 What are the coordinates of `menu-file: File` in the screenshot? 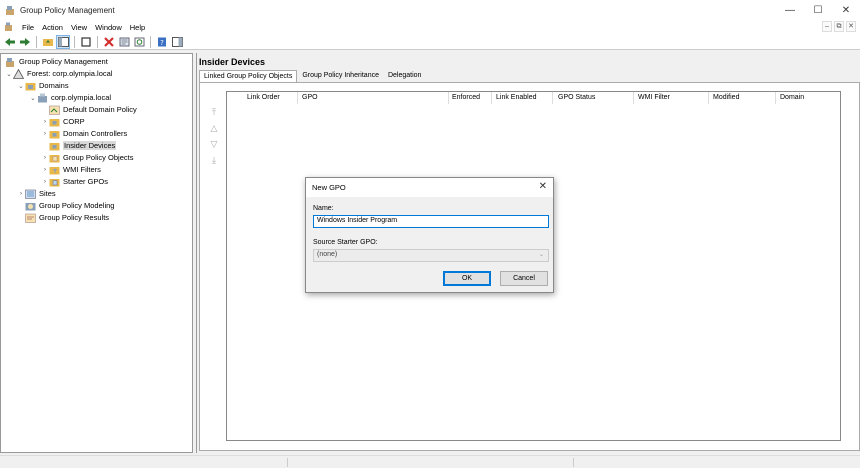 It's located at (28, 27).